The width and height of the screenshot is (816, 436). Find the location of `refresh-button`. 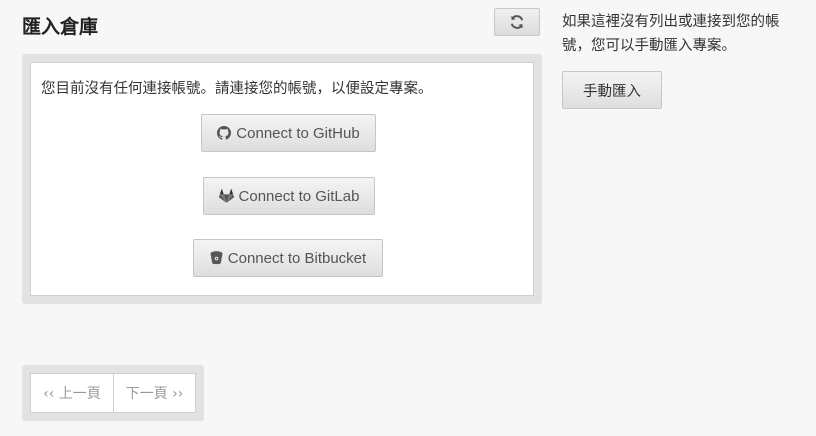

refresh-button is located at coordinates (517, 22).